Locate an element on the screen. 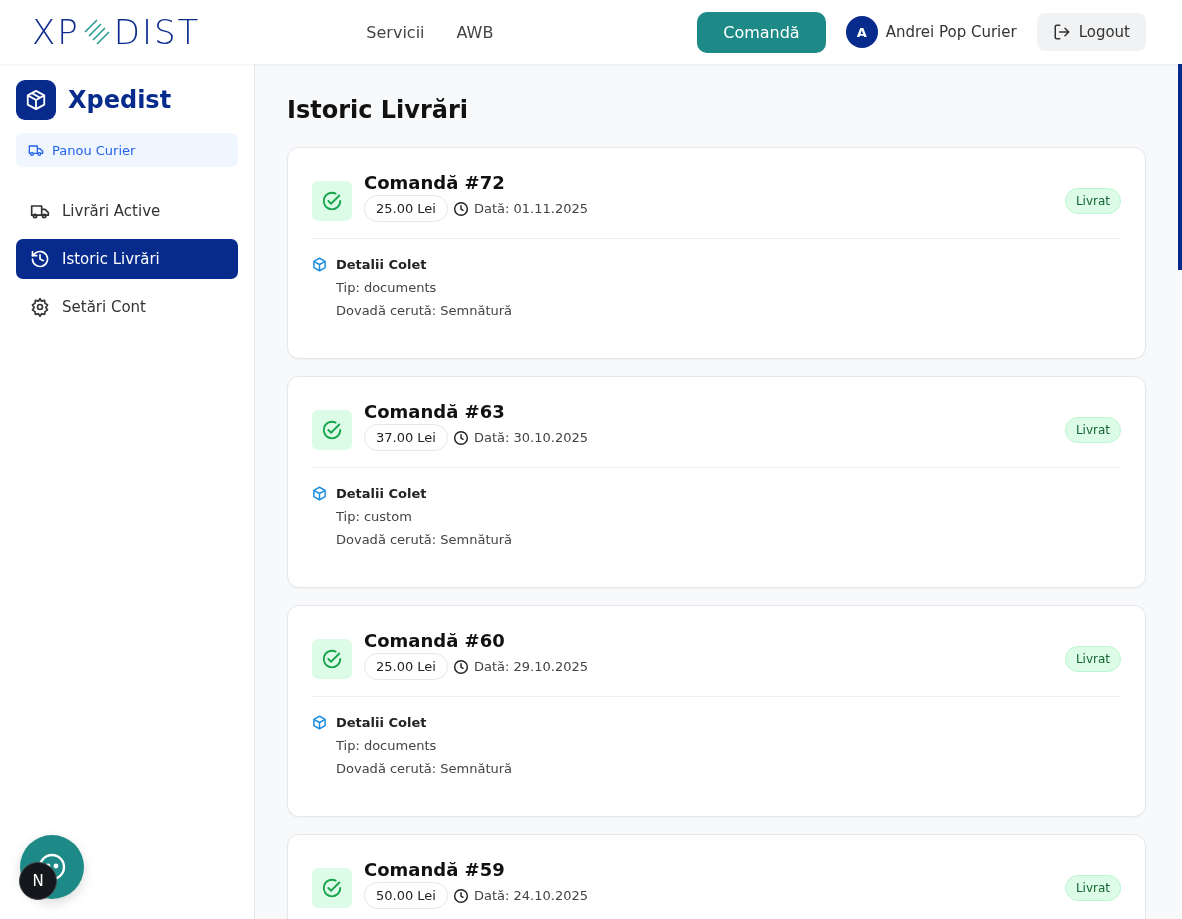  order-date: Dată: 24.10.2025 is located at coordinates (531, 895).